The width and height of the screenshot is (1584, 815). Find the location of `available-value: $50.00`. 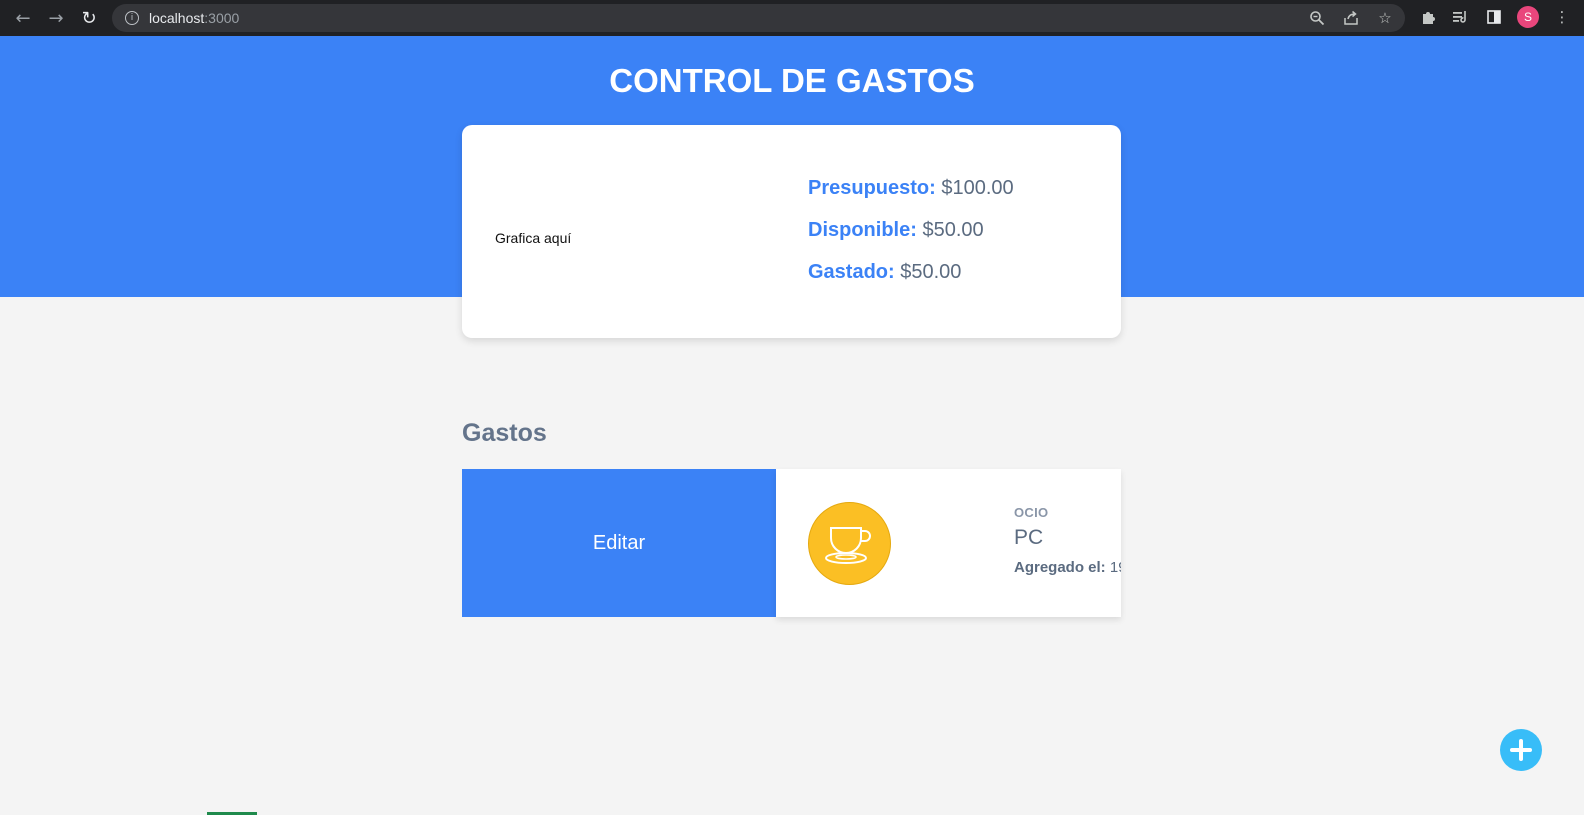

available-value: $50.00 is located at coordinates (953, 230).